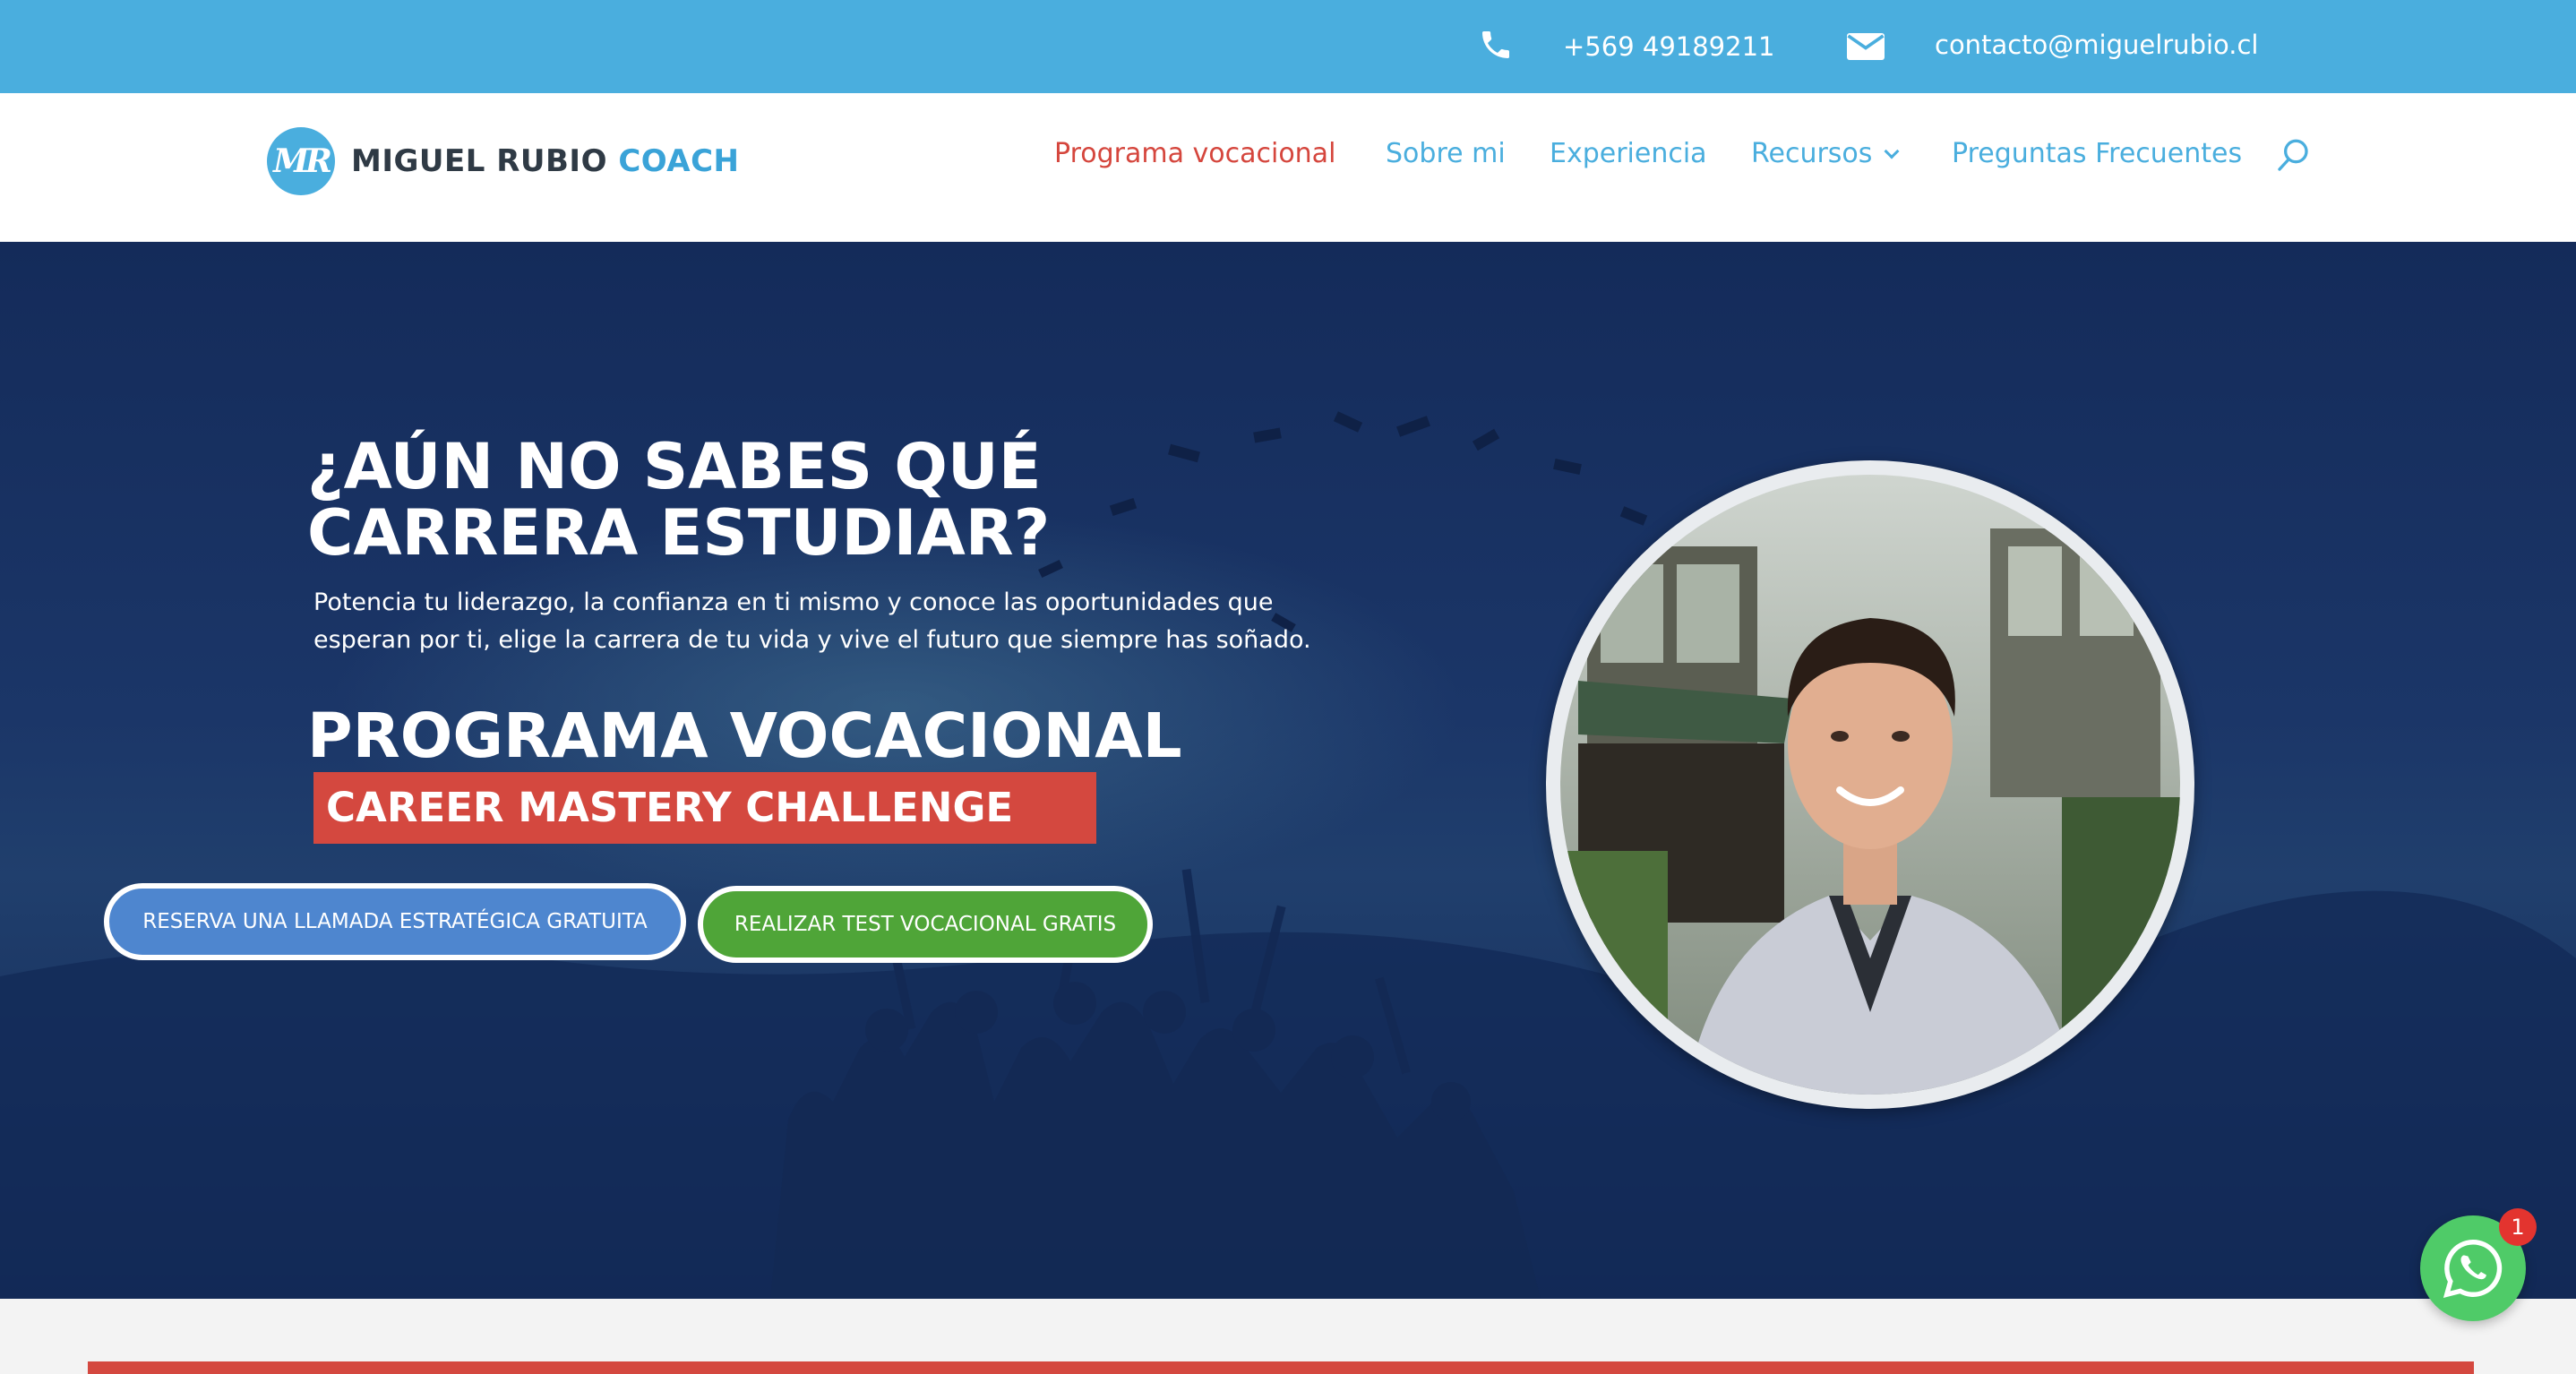  What do you see at coordinates (2473, 1269) in the screenshot?
I see `whatsapp-icon` at bounding box center [2473, 1269].